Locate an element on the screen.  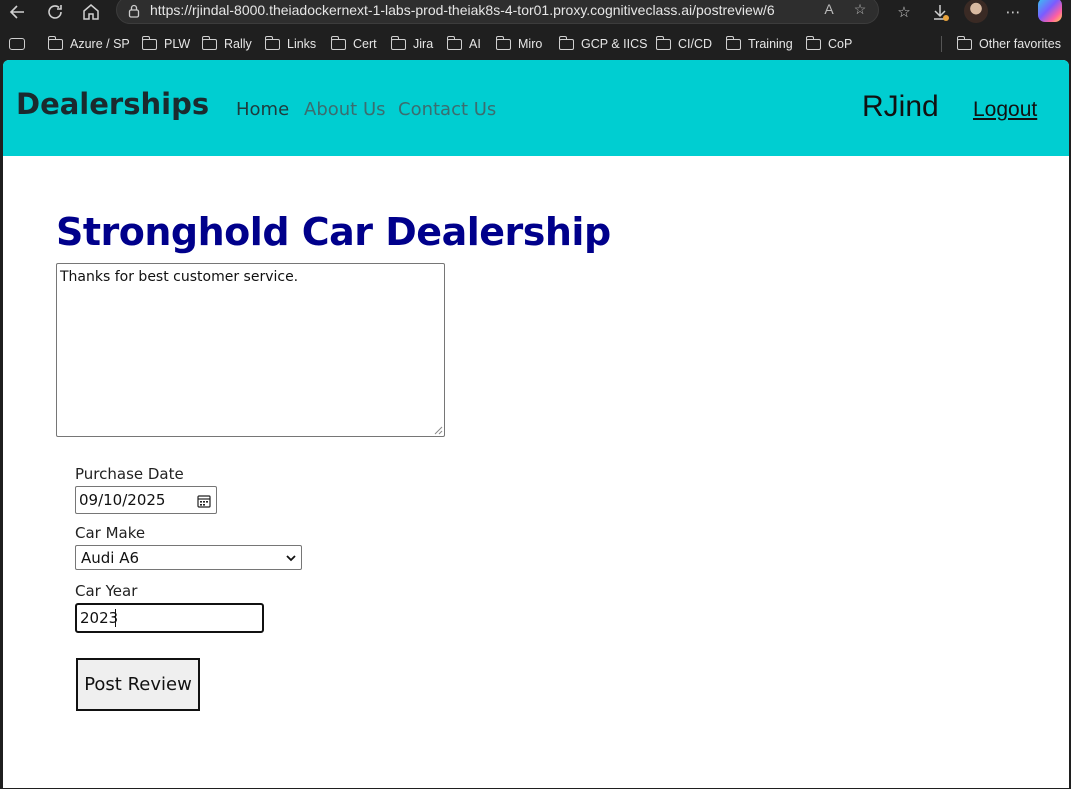
car-make-value: Audi A6 is located at coordinates (110, 558).